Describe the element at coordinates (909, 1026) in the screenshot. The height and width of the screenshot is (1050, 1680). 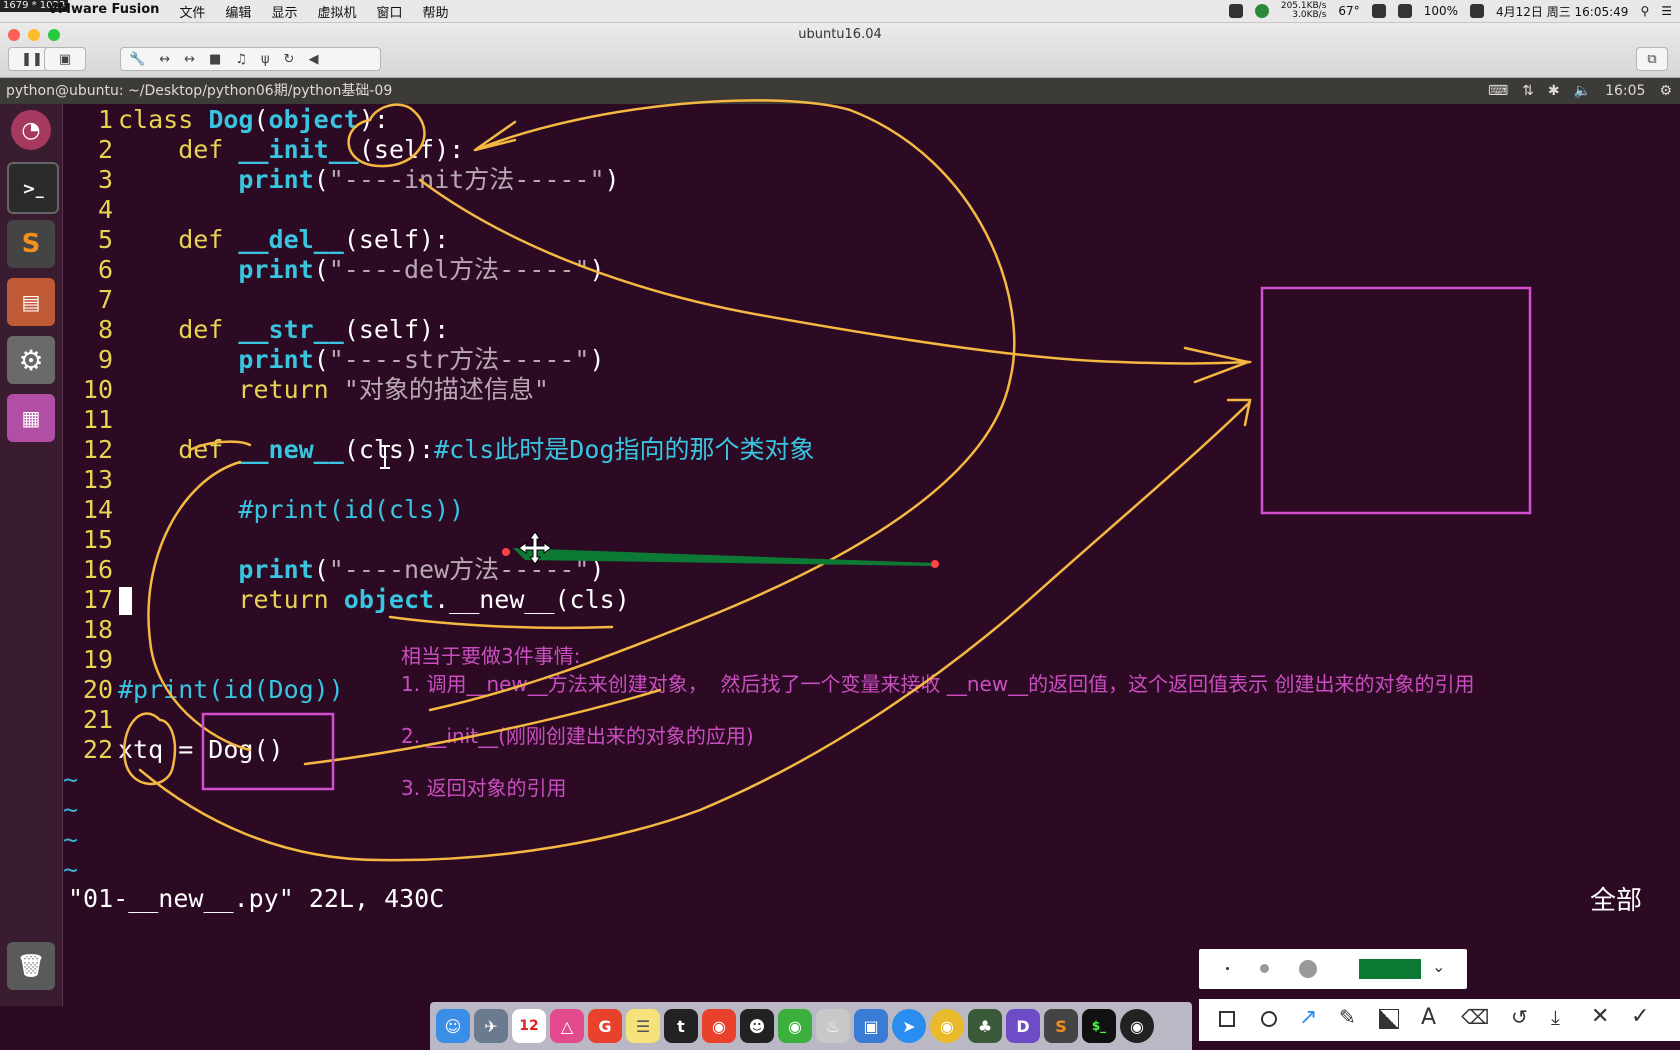
I see `safari-dock-icon: ➤` at that location.